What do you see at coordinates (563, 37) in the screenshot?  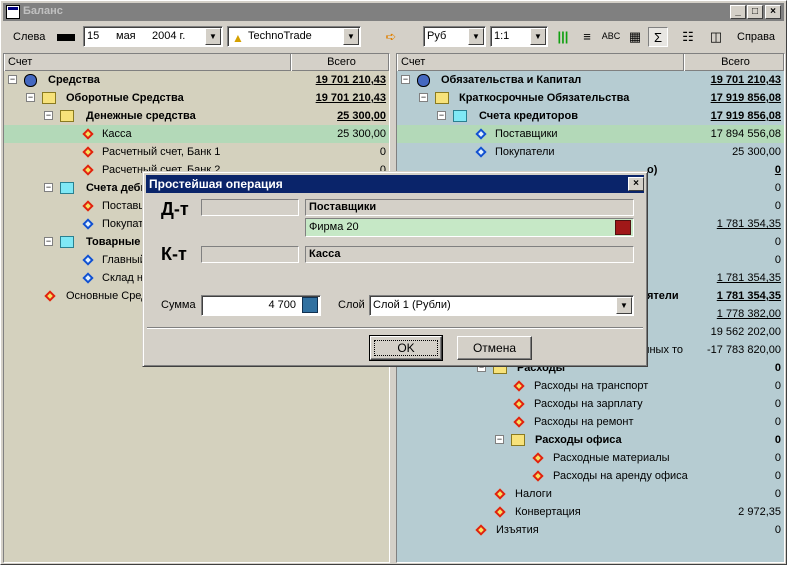 I see `columns-green-icon: |||` at bounding box center [563, 37].